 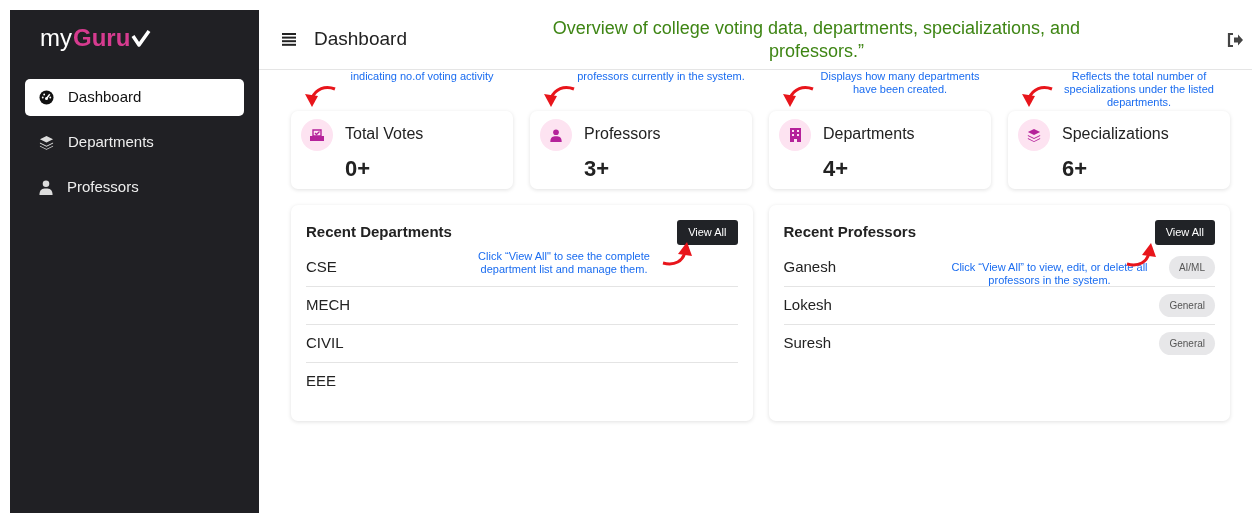 What do you see at coordinates (141, 38) in the screenshot?
I see `check-icon` at bounding box center [141, 38].